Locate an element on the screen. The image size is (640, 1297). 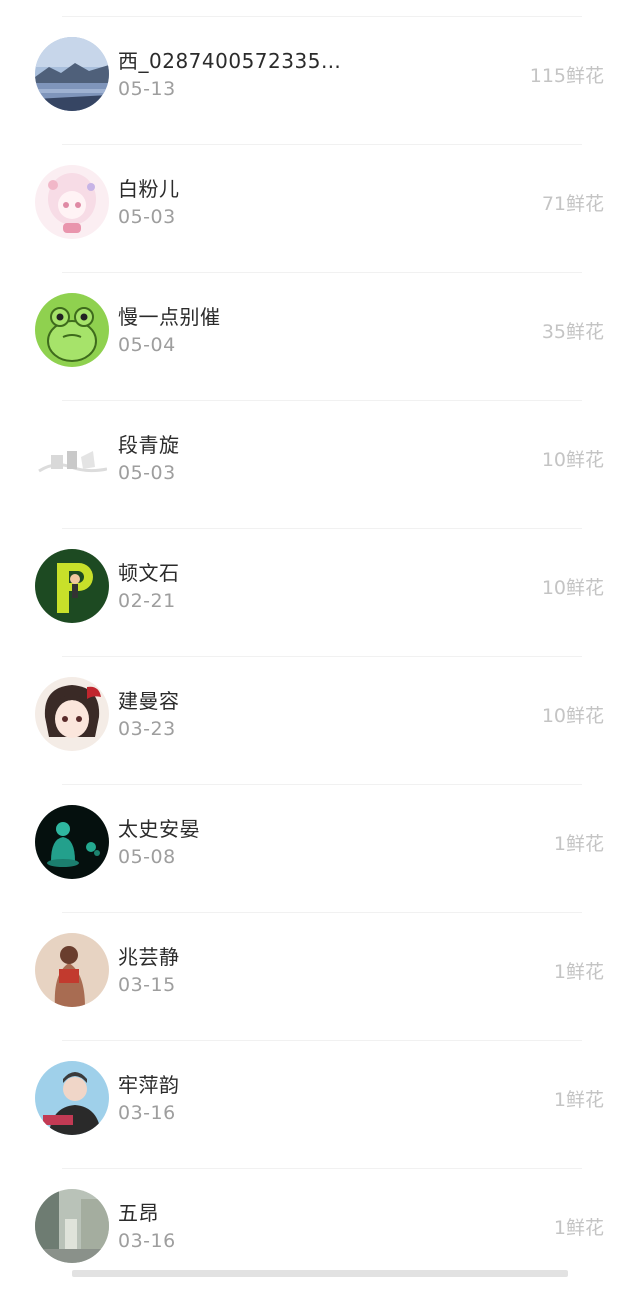
anime-character-avatar-icon is located at coordinates (72, 714).